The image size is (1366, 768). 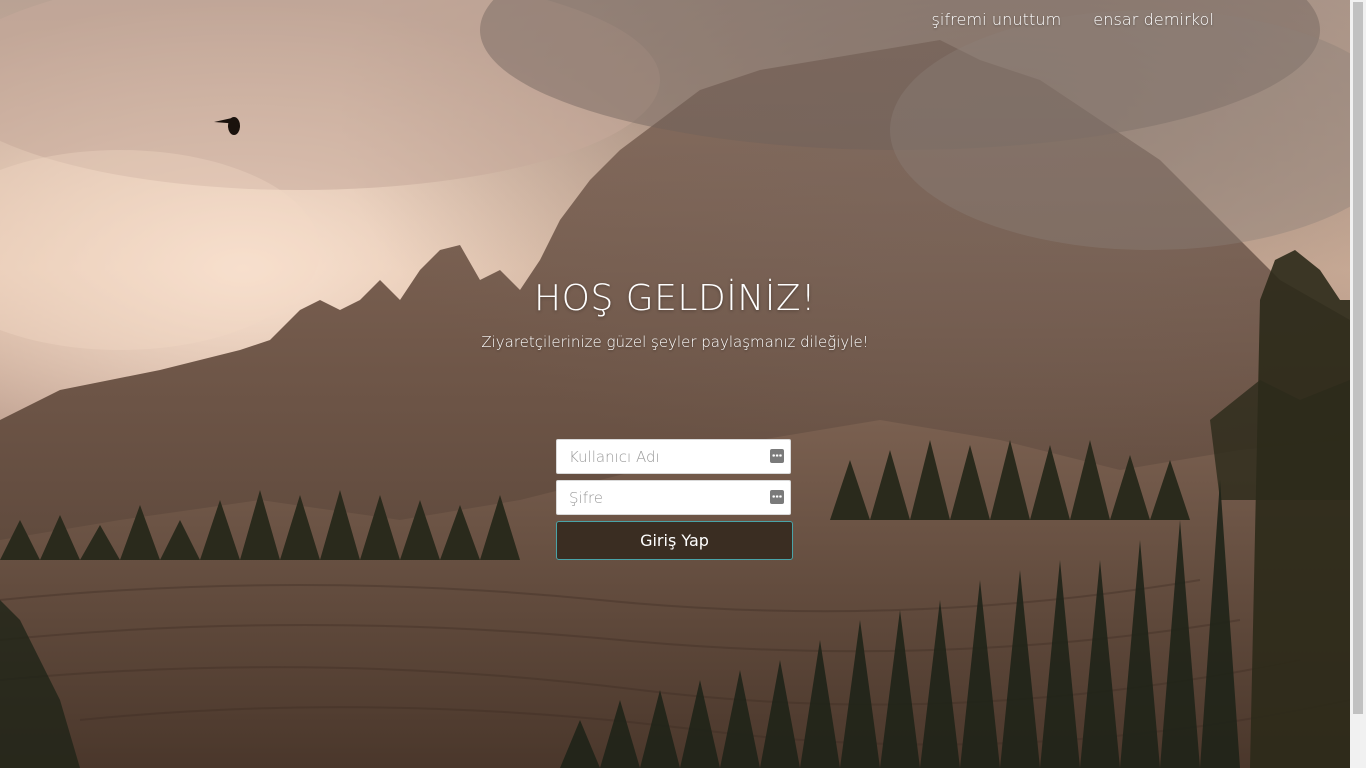 I want to click on page-title: HOŞ GELDİNİZ!, so click(x=675, y=298).